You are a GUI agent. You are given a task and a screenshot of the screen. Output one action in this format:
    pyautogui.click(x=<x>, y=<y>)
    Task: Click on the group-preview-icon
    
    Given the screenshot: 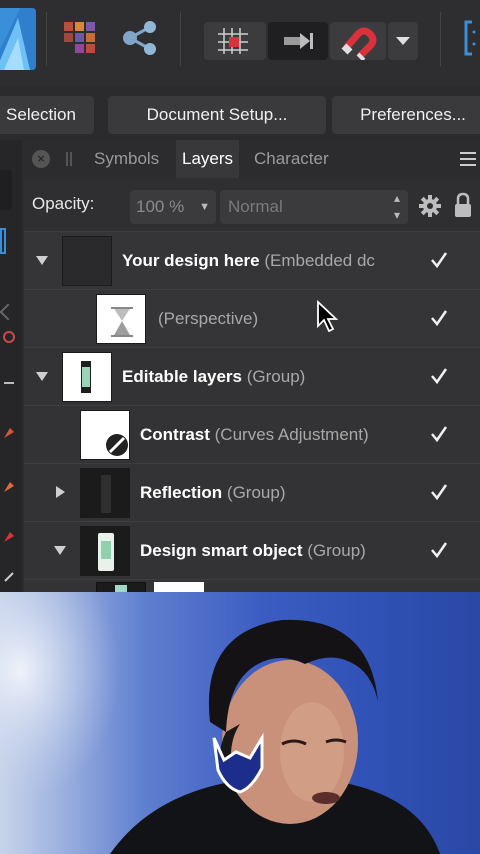 What is the action you would take?
    pyautogui.click(x=86, y=377)
    